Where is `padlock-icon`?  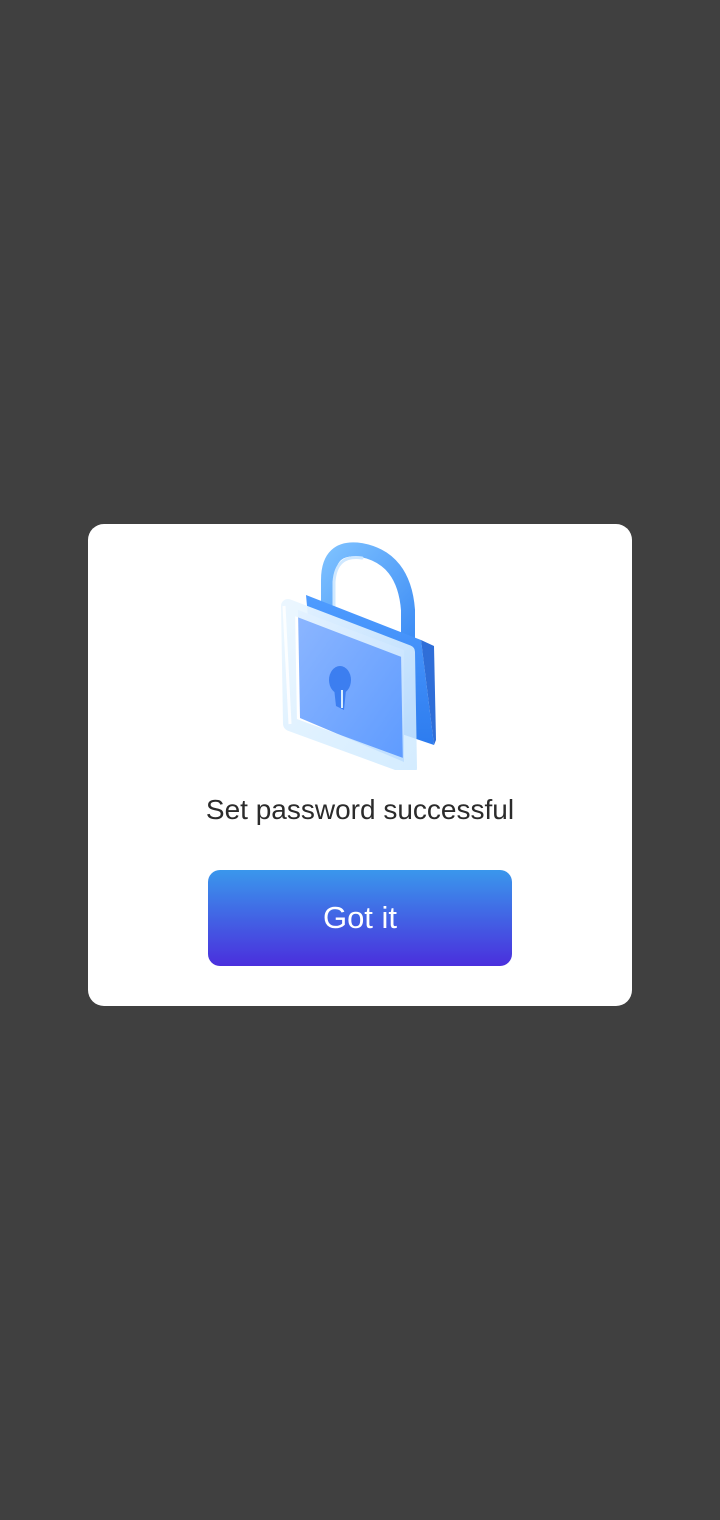 padlock-icon is located at coordinates (361, 657).